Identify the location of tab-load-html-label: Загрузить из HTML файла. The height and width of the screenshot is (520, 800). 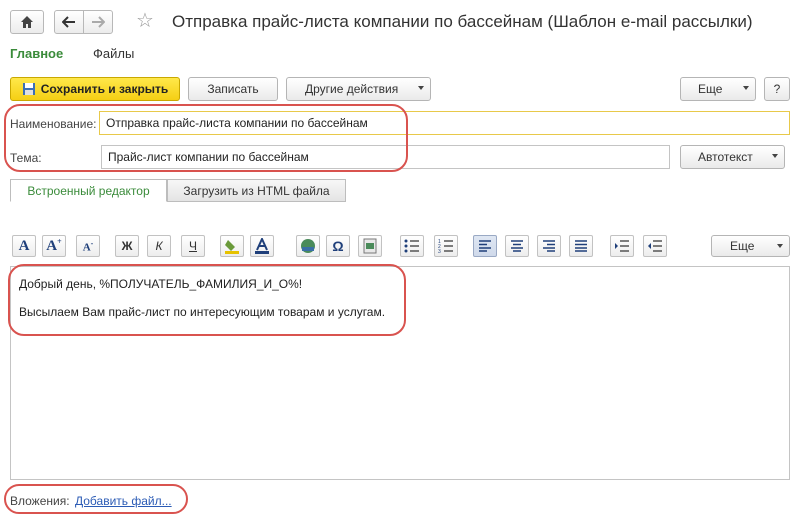
(256, 190).